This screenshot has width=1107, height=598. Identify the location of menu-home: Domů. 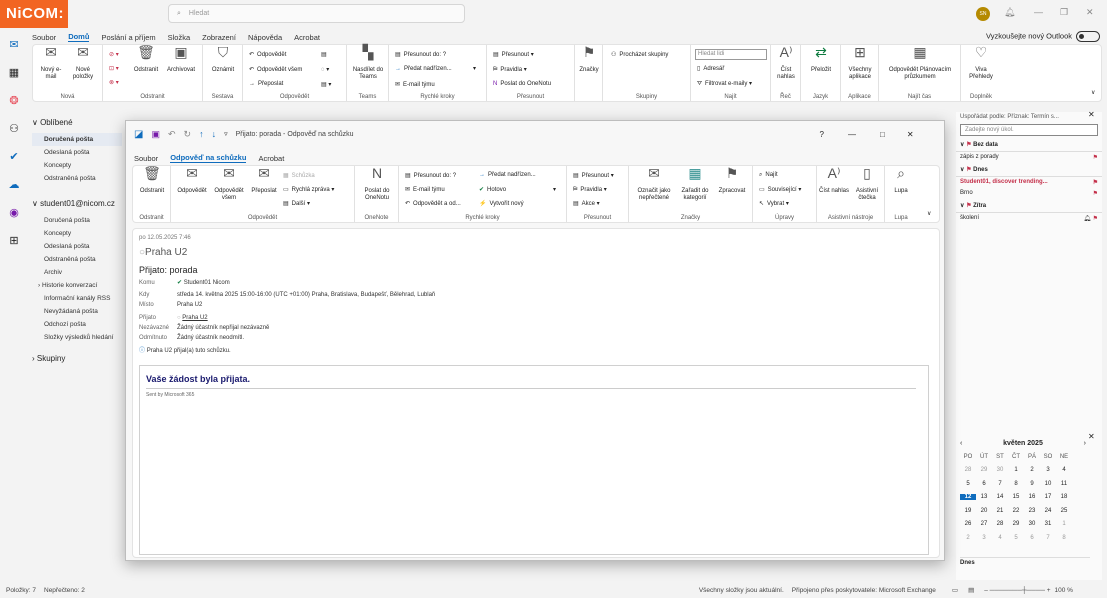
(79, 37).